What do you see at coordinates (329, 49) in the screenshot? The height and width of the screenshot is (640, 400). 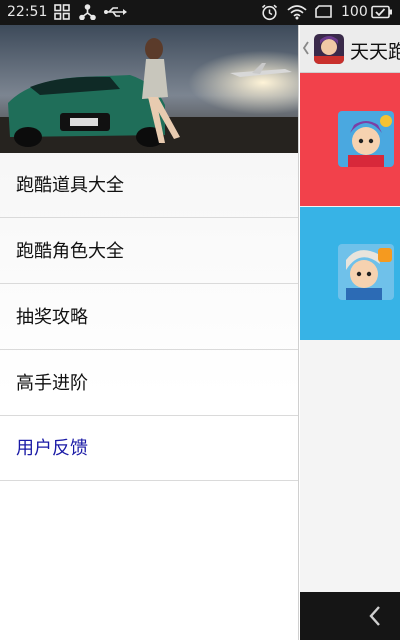 I see `app-icon` at bounding box center [329, 49].